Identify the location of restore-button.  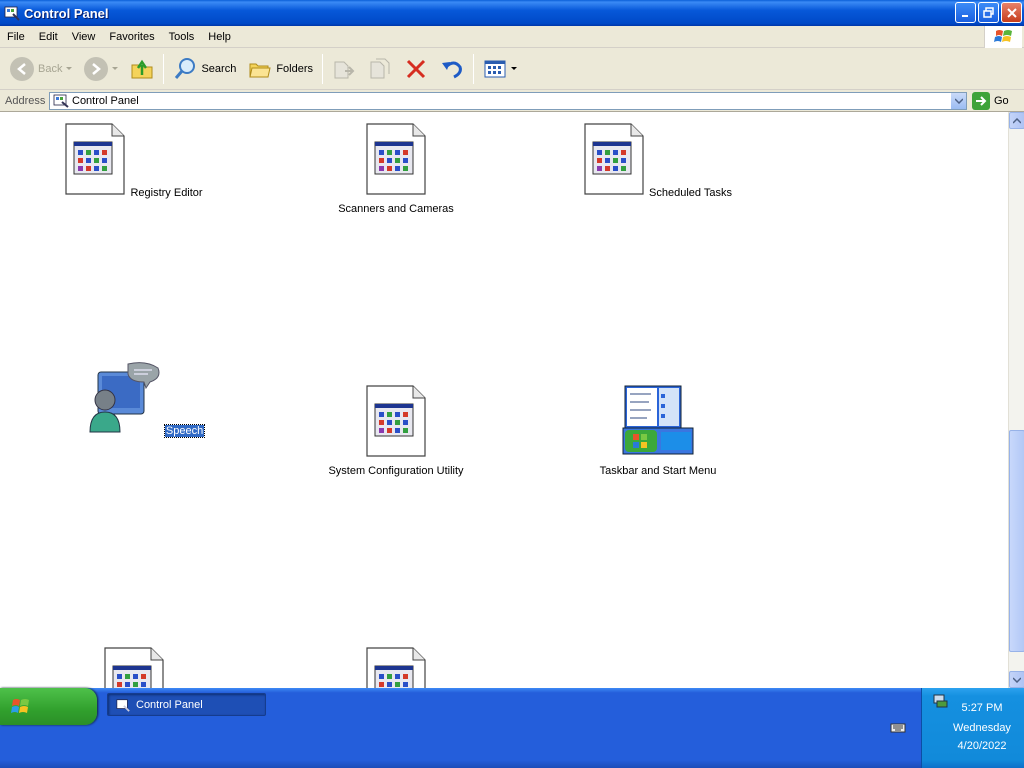
(988, 12).